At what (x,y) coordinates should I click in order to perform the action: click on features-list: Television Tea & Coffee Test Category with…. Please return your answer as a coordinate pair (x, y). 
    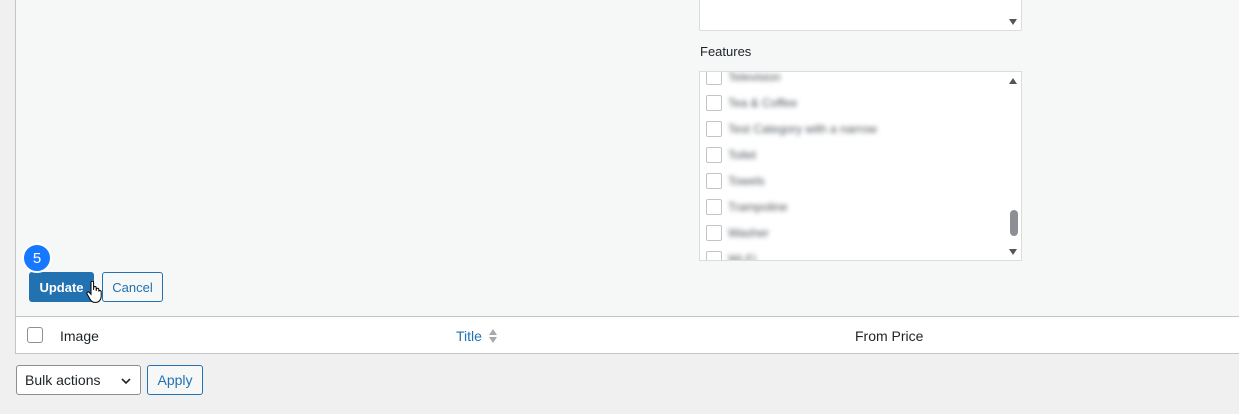
    Looking at the image, I should click on (821, 166).